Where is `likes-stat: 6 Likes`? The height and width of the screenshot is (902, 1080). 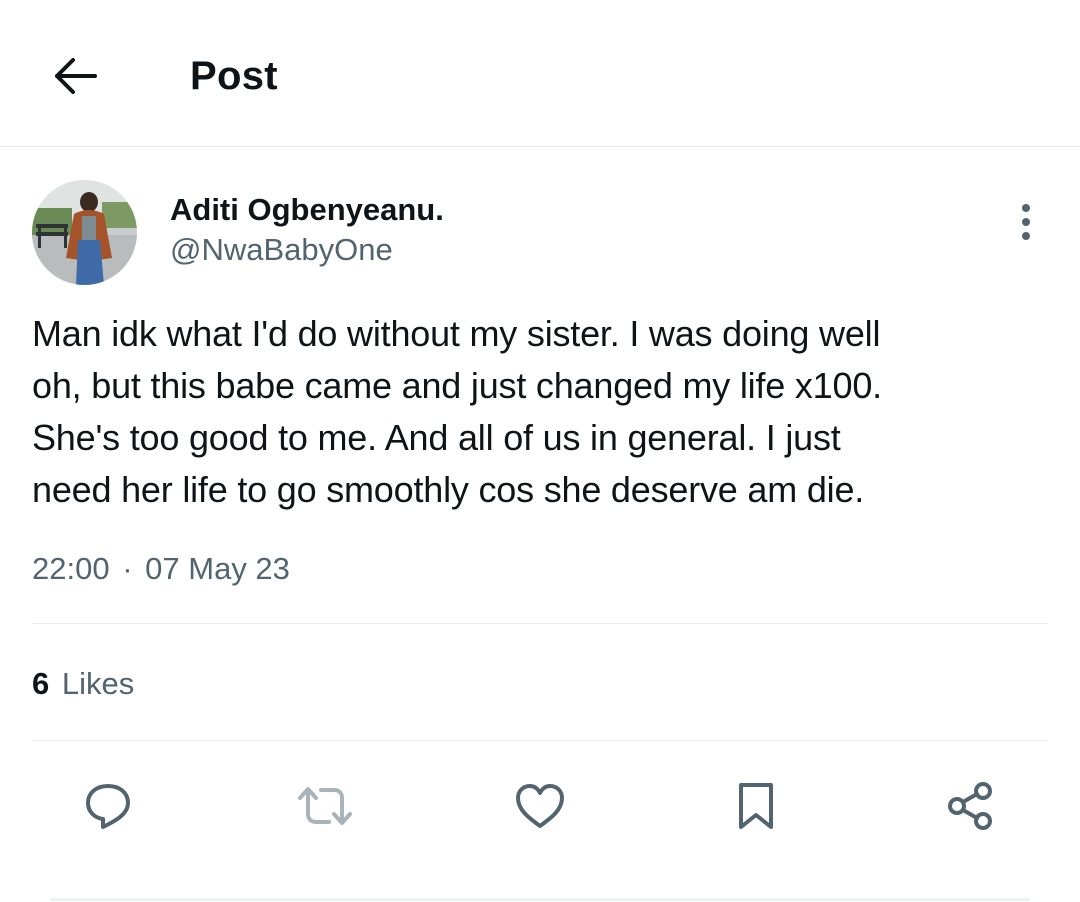 likes-stat: 6 Likes is located at coordinates (83, 684).